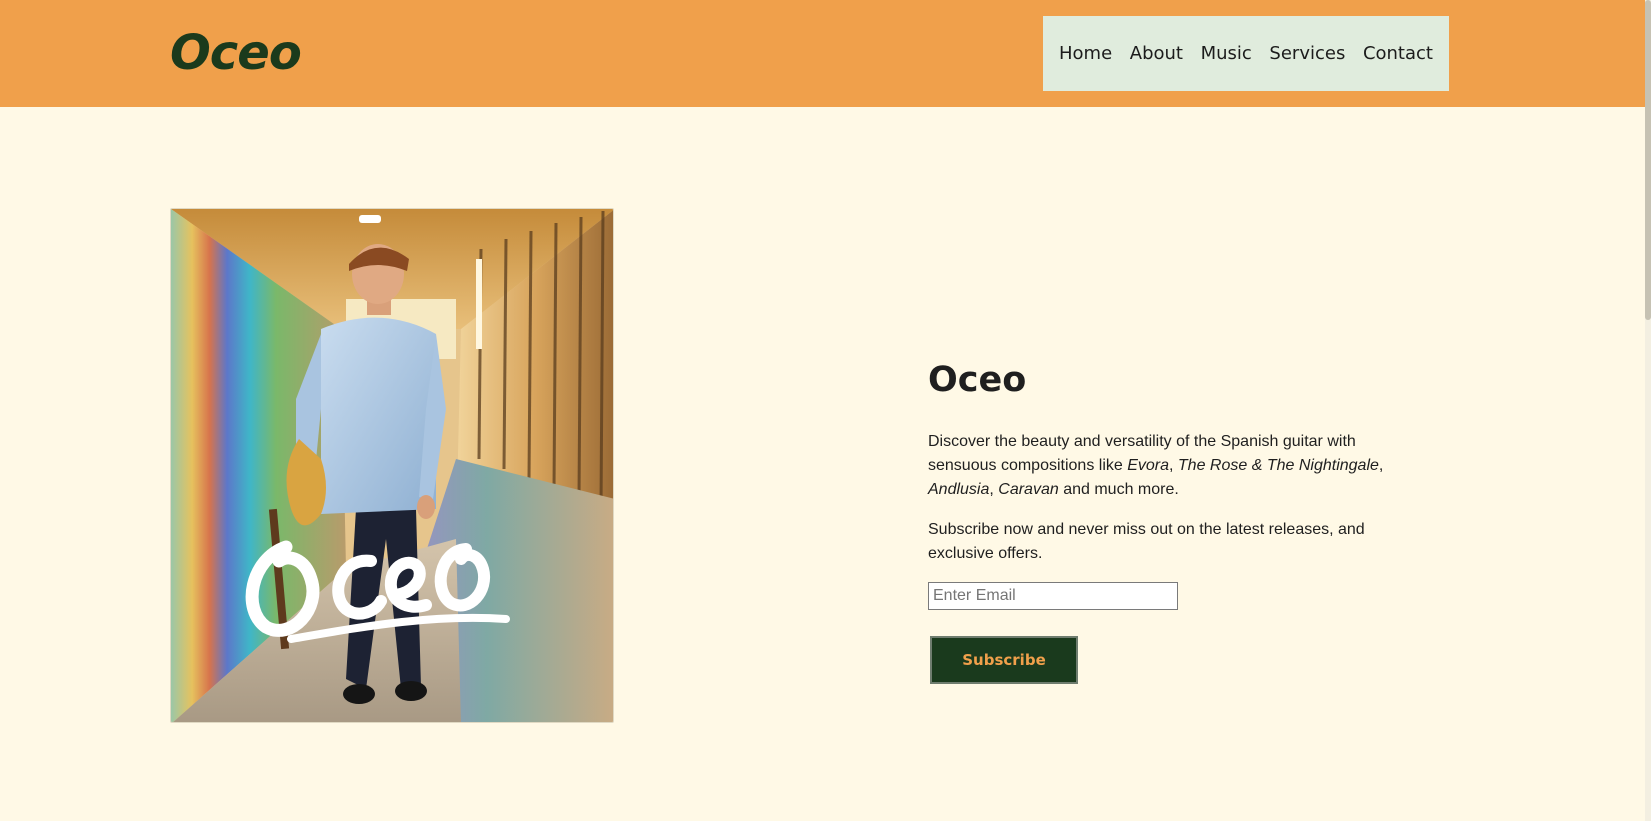  What do you see at coordinates (1156, 53) in the screenshot?
I see `nav-about-link: About` at bounding box center [1156, 53].